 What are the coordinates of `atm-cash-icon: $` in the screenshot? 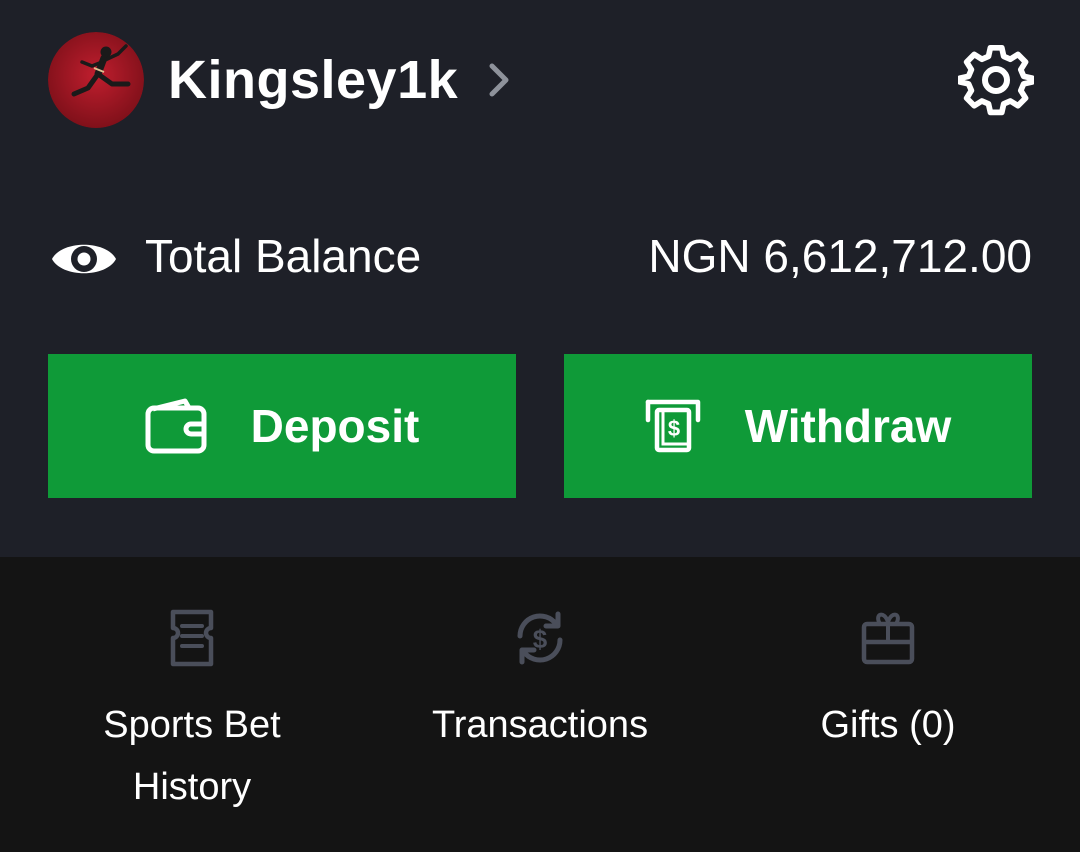 It's located at (672, 426).